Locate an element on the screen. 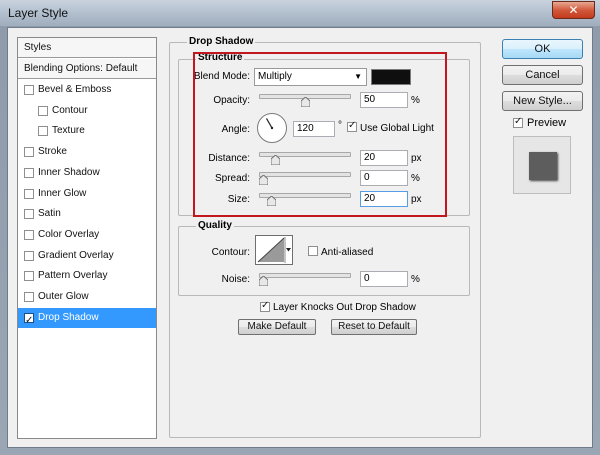 The width and height of the screenshot is (600, 455). blending-options-item: Blending Options: Default is located at coordinates (87, 69).